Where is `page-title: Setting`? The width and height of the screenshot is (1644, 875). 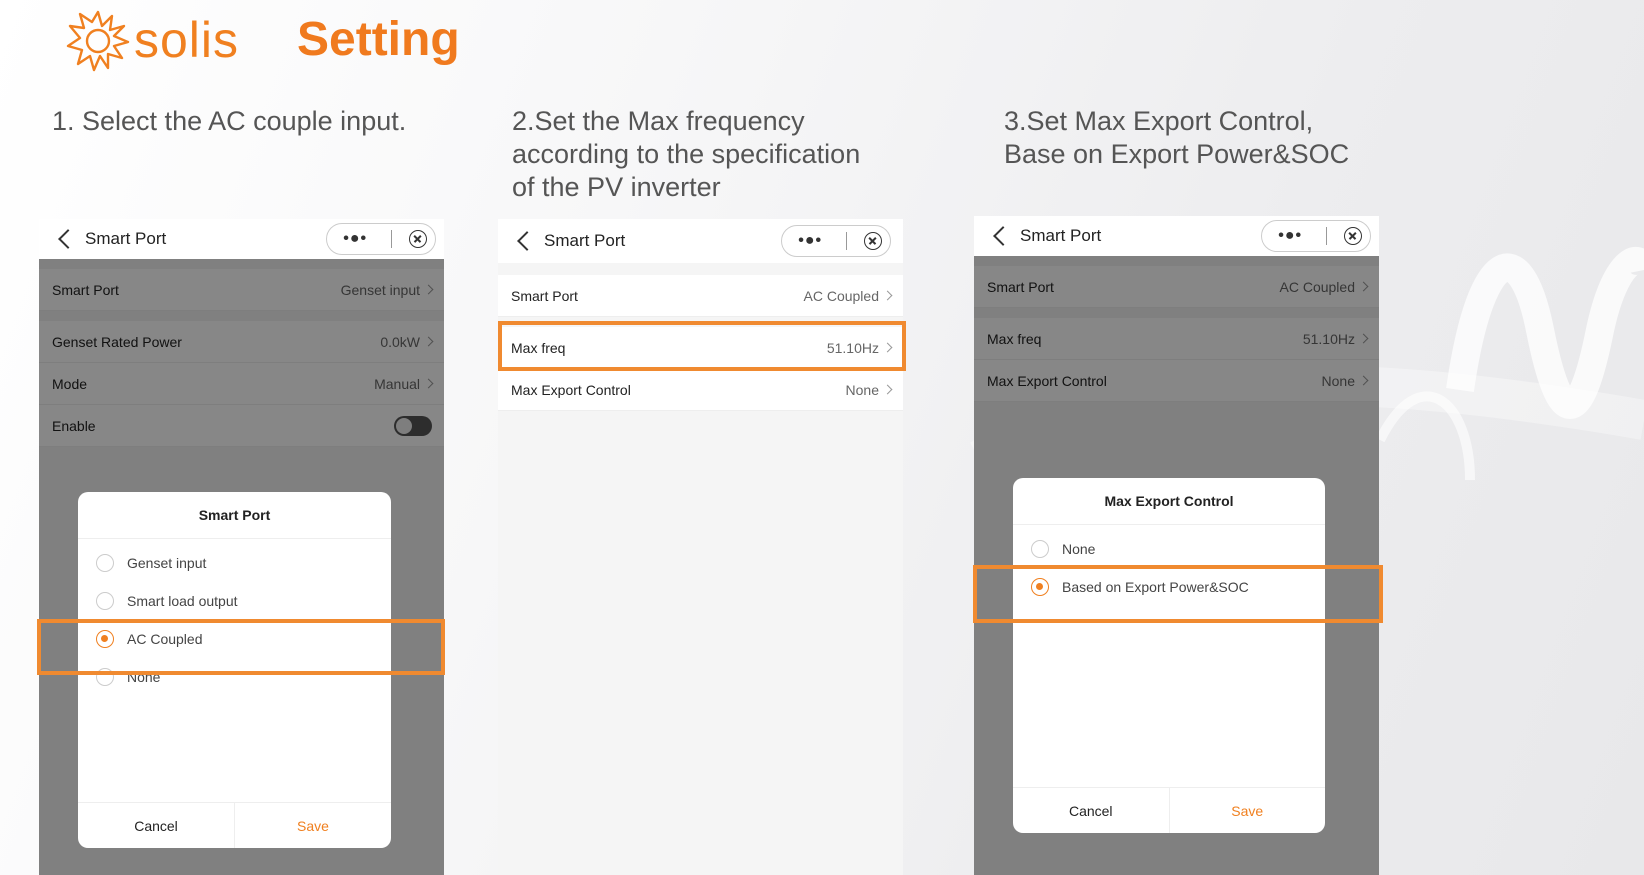
page-title: Setting is located at coordinates (378, 39).